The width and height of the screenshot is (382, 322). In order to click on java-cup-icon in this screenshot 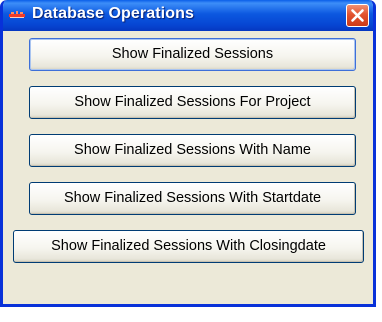, I will do `click(17, 14)`.